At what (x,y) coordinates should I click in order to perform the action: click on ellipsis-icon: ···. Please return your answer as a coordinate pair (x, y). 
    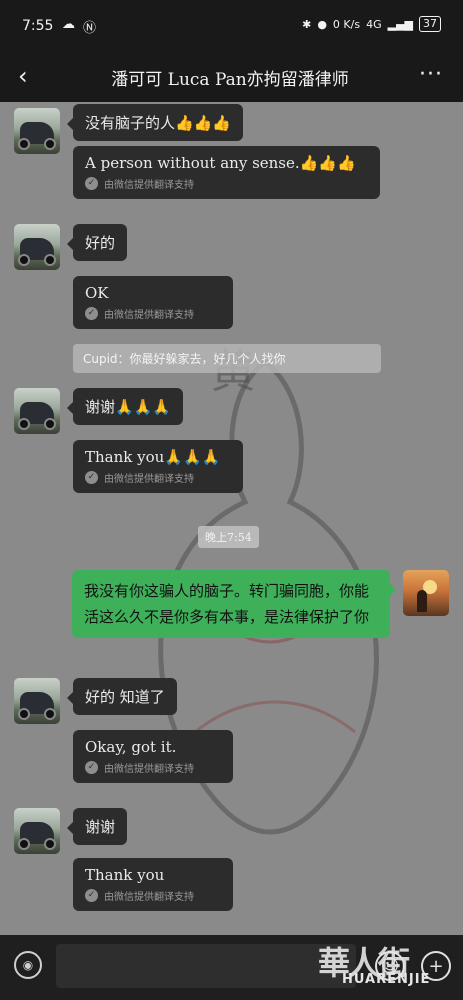
    Looking at the image, I should click on (431, 74).